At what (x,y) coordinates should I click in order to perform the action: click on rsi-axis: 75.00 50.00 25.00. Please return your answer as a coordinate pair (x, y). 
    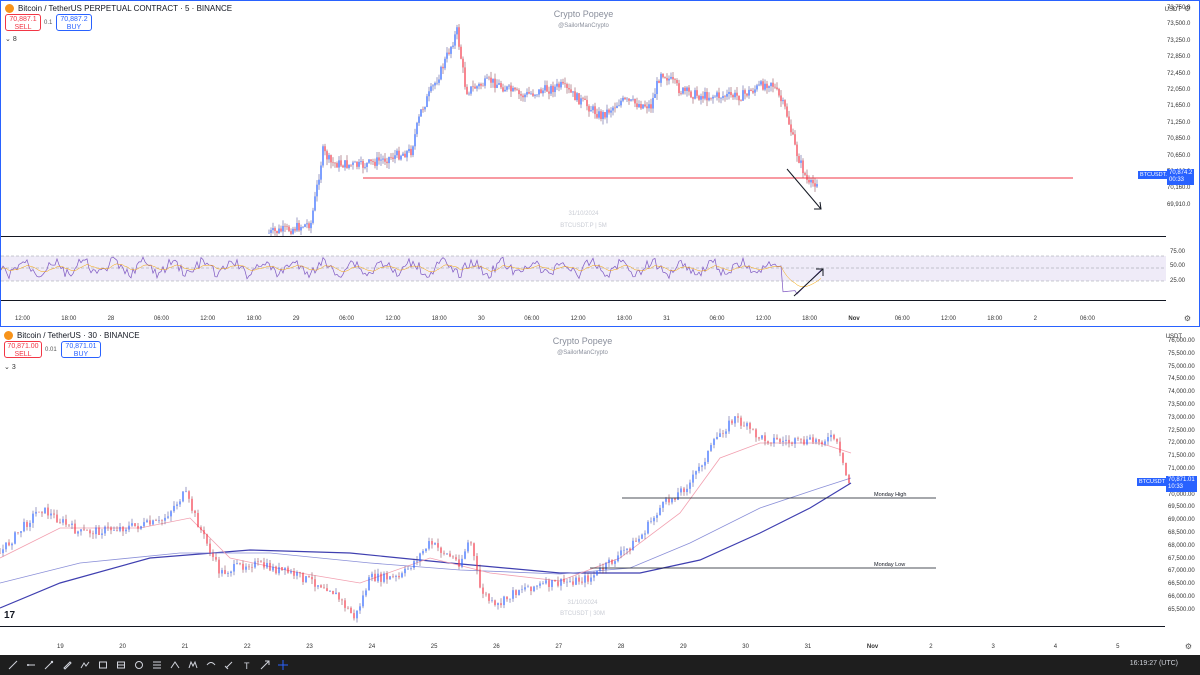
    Looking at the image, I should click on (1181, 268).